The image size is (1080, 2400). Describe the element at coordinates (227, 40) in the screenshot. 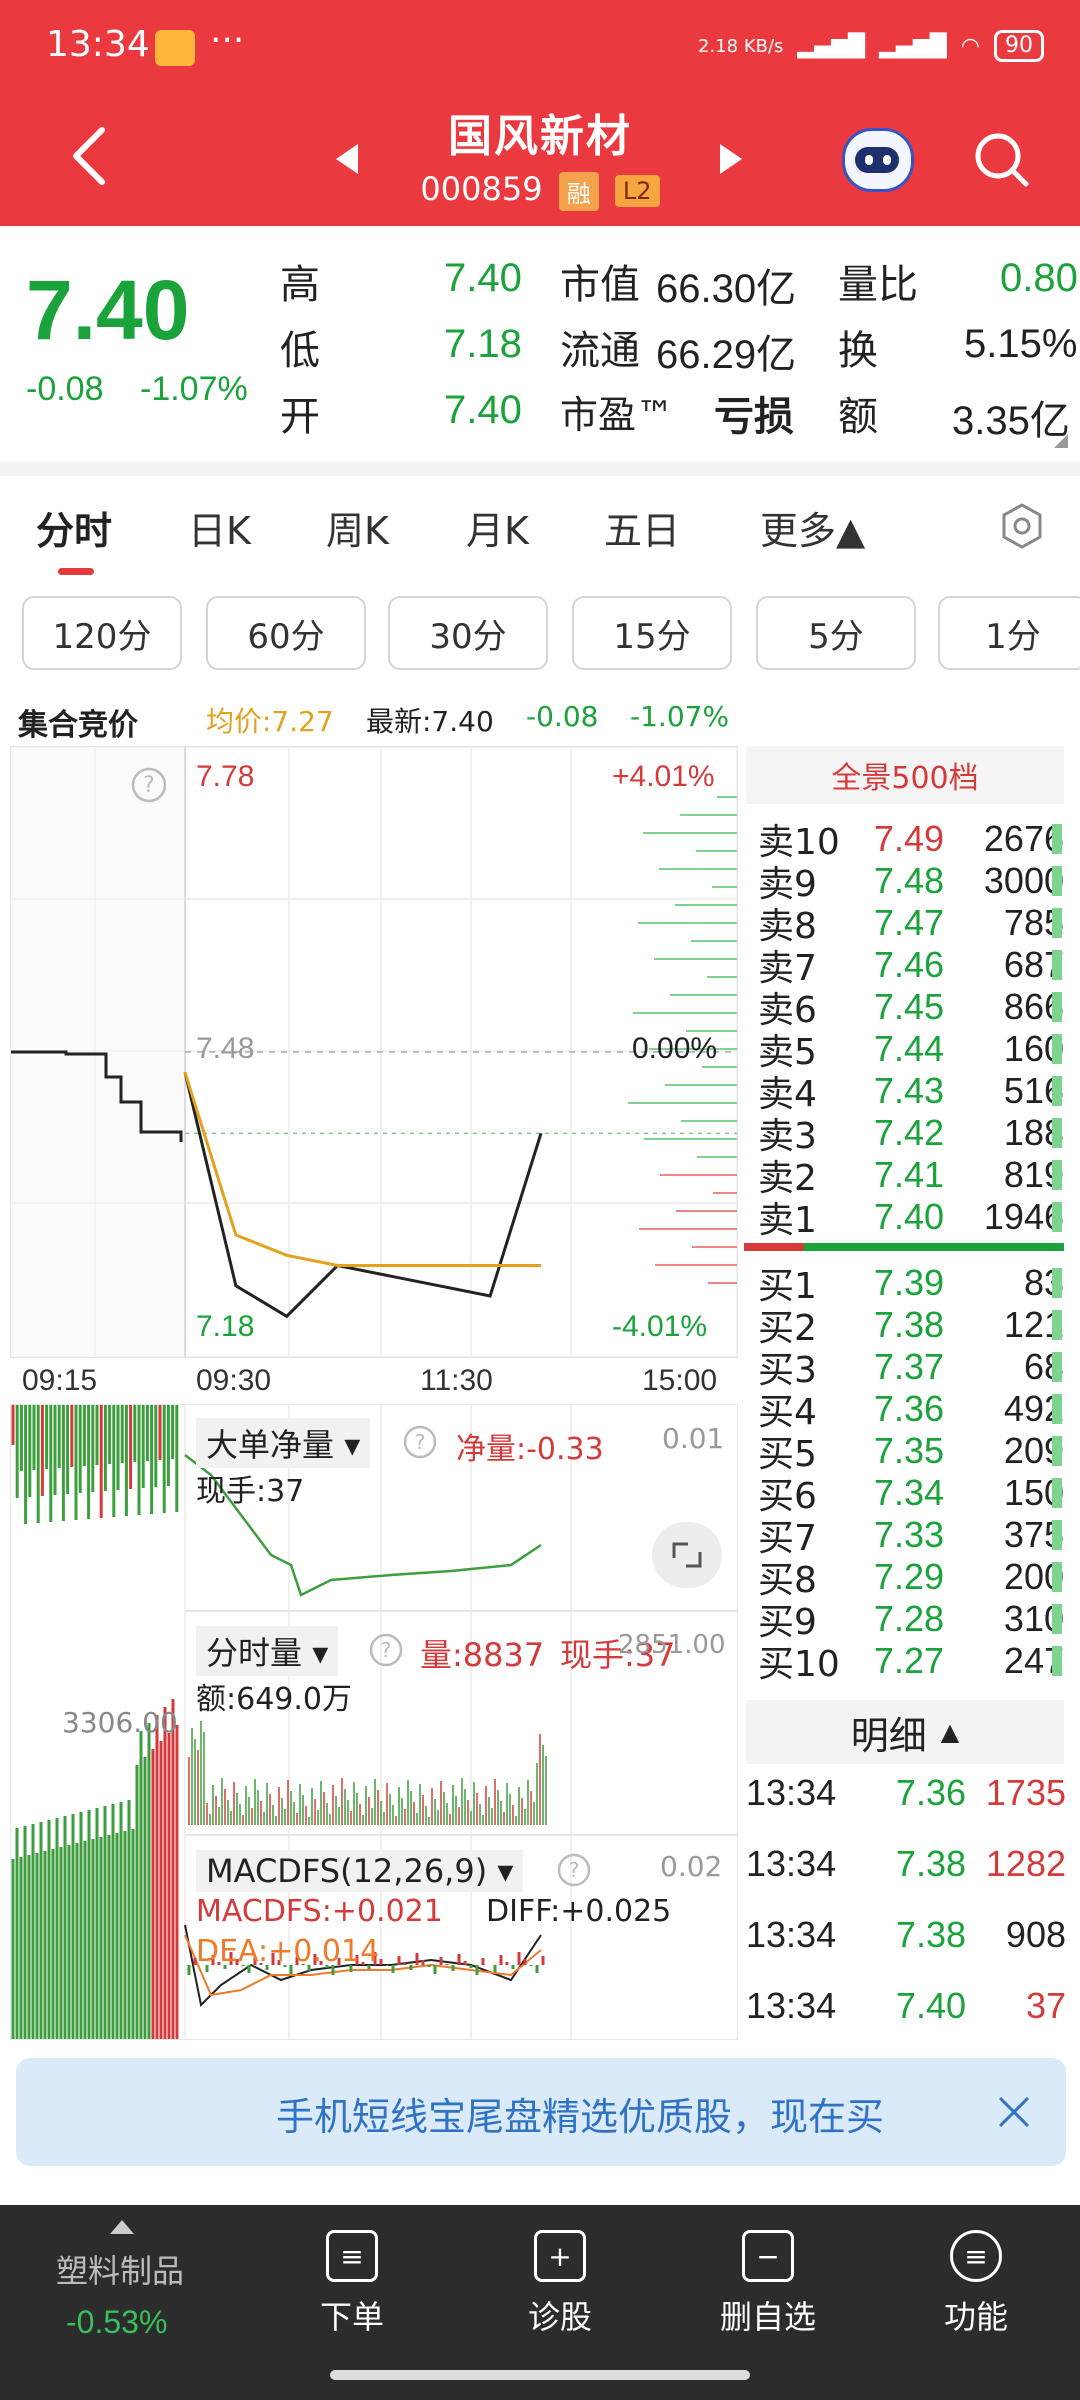

I see `status-dots: ···` at that location.